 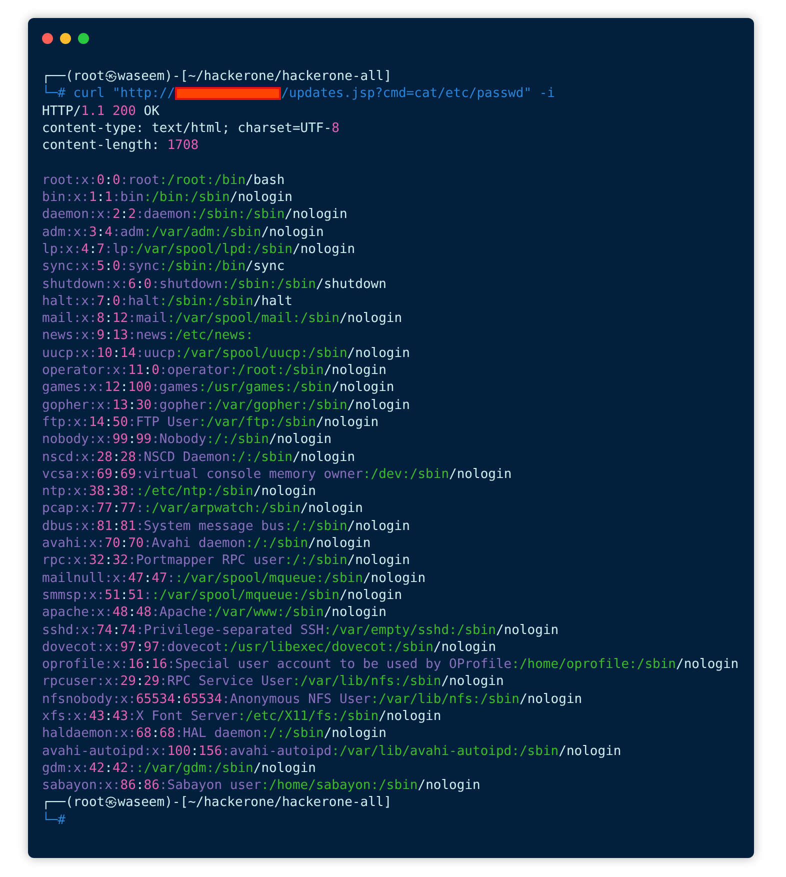 I want to click on output-line: pcap:x:77:77::/var/arpwatch:/sbin/nologin, so click(x=203, y=509).